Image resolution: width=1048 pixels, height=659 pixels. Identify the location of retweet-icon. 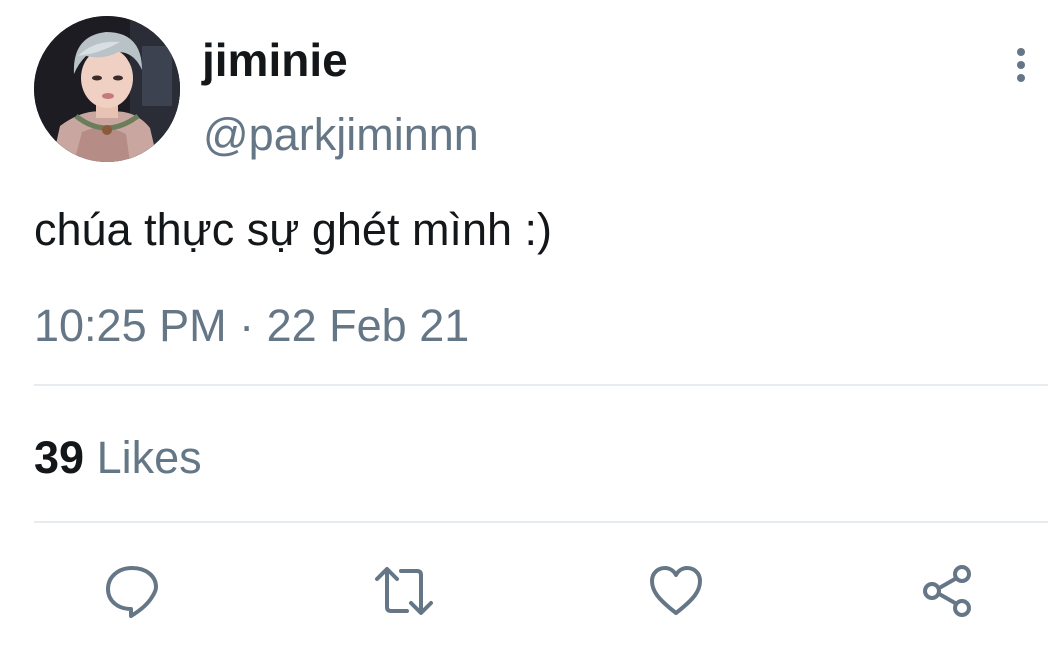
(404, 591).